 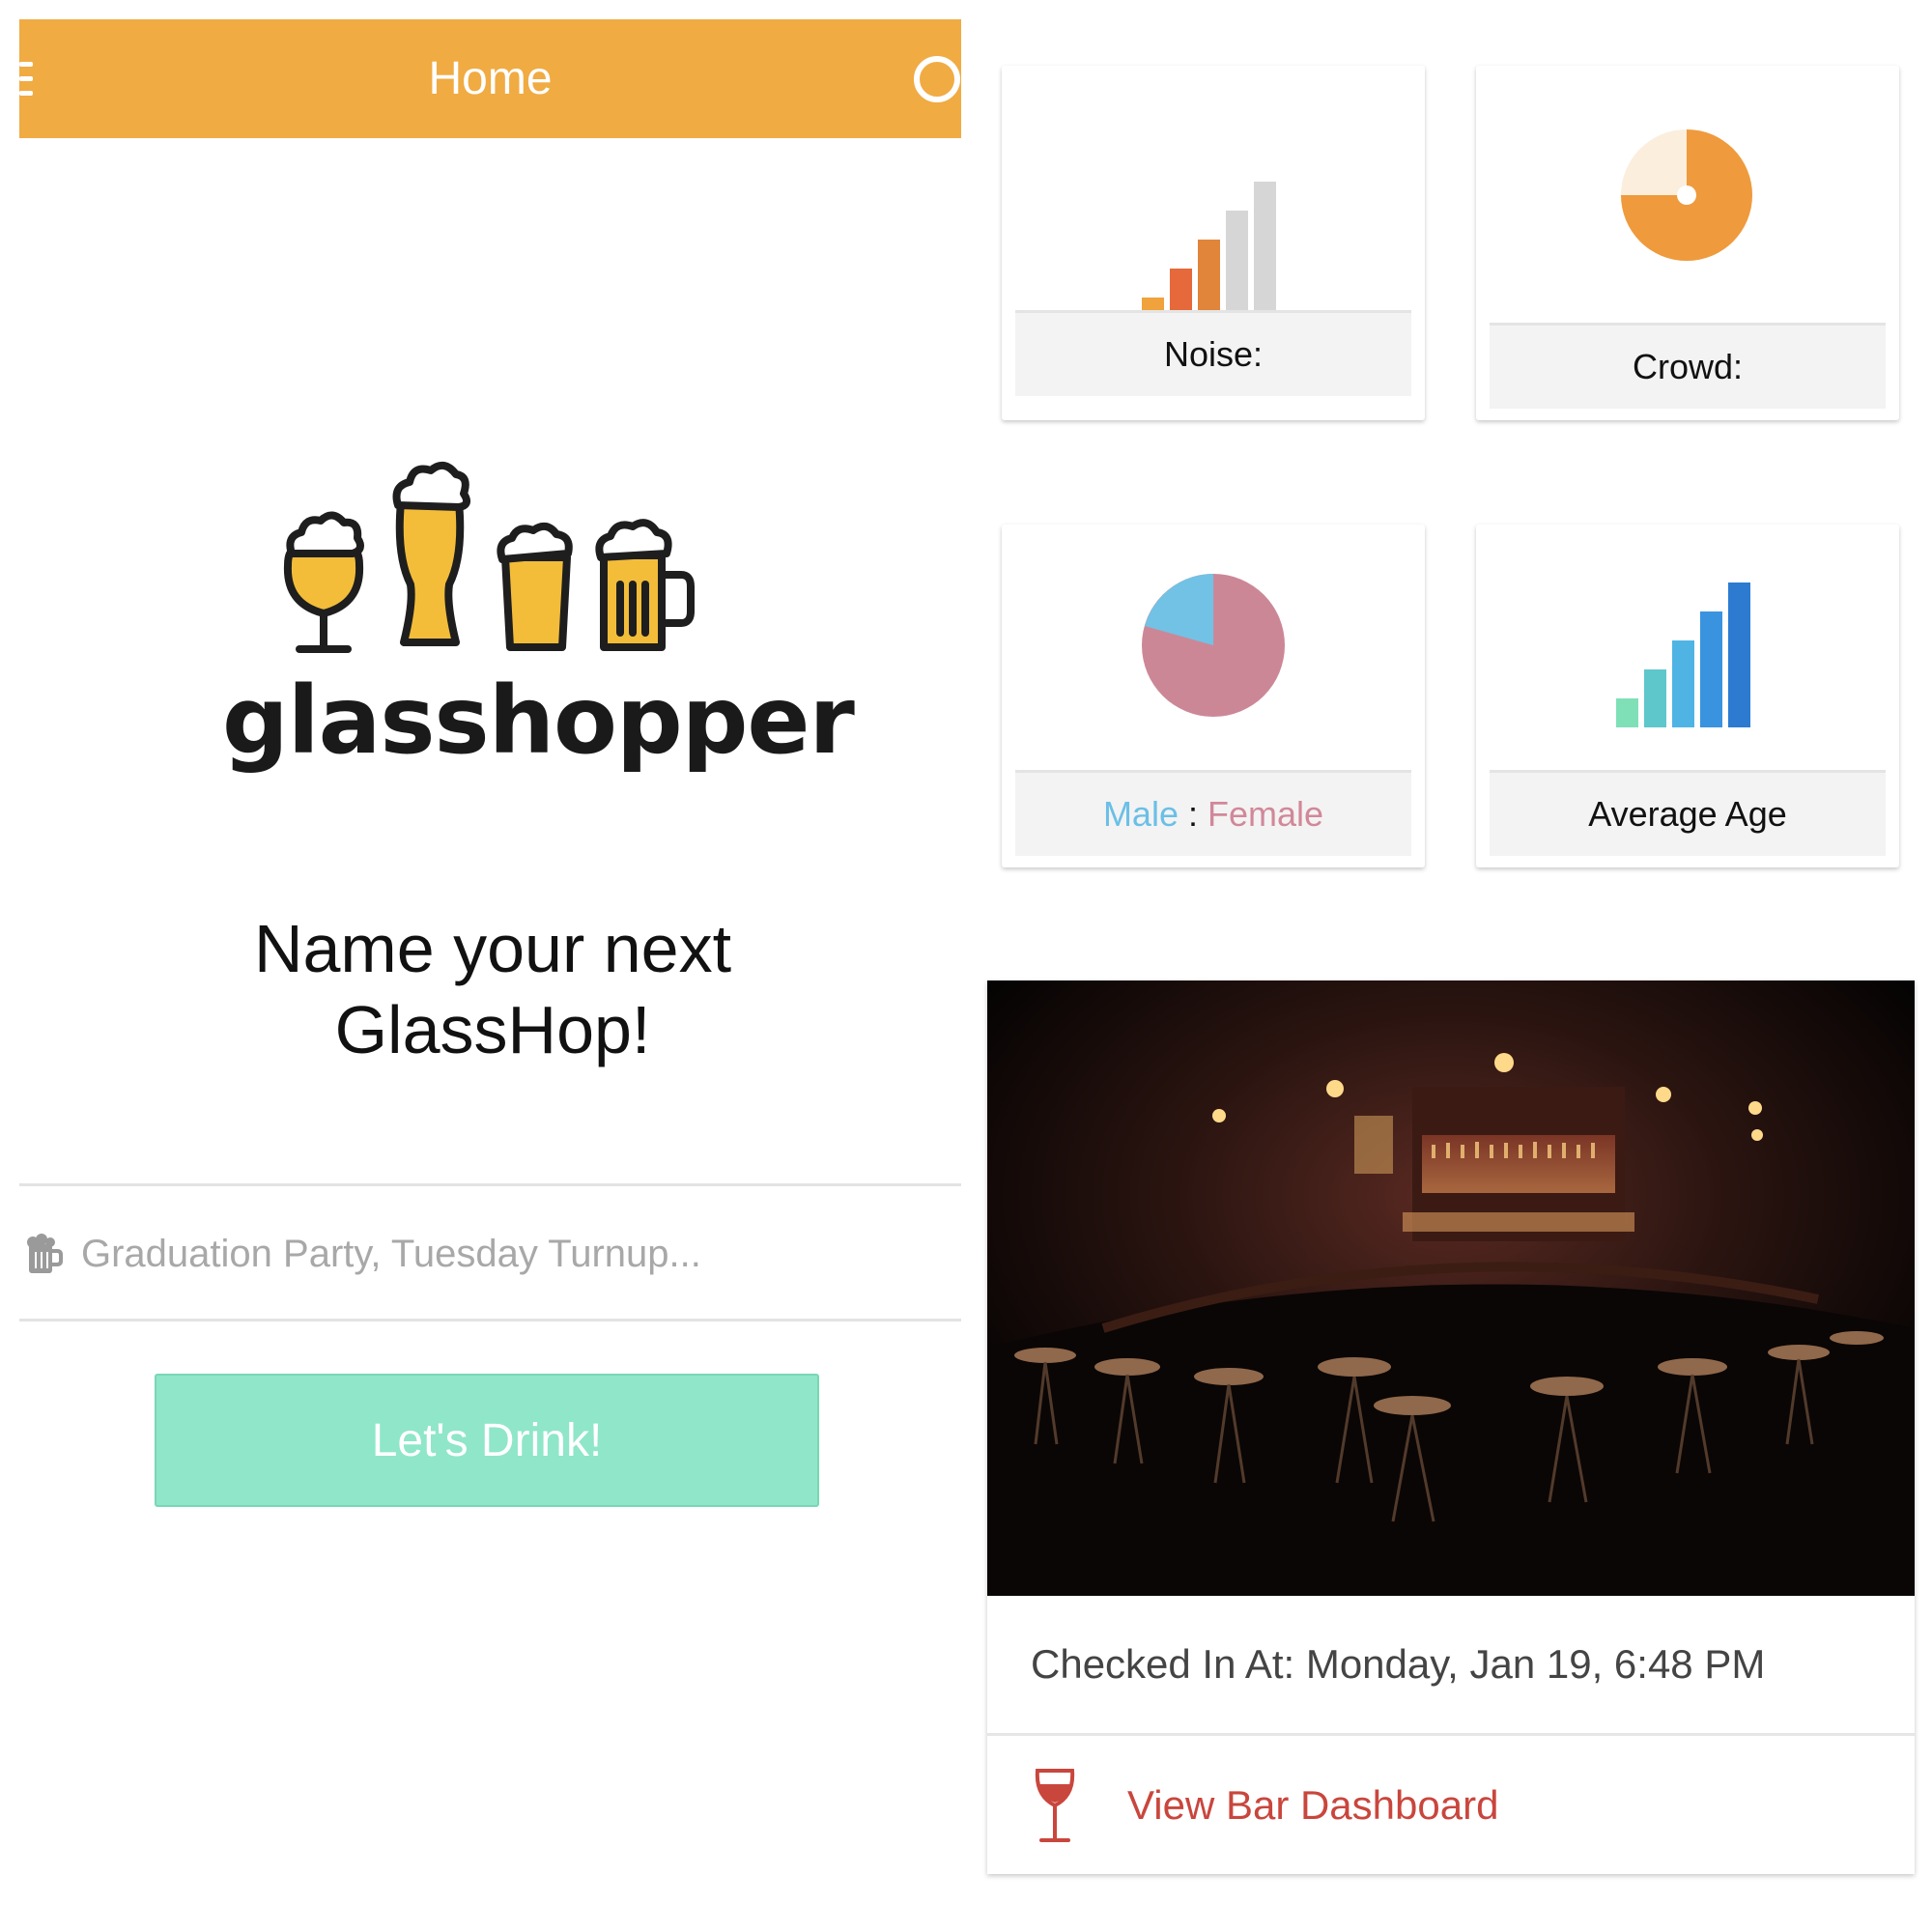 What do you see at coordinates (1213, 353) in the screenshot?
I see `noise-label: Noise:` at bounding box center [1213, 353].